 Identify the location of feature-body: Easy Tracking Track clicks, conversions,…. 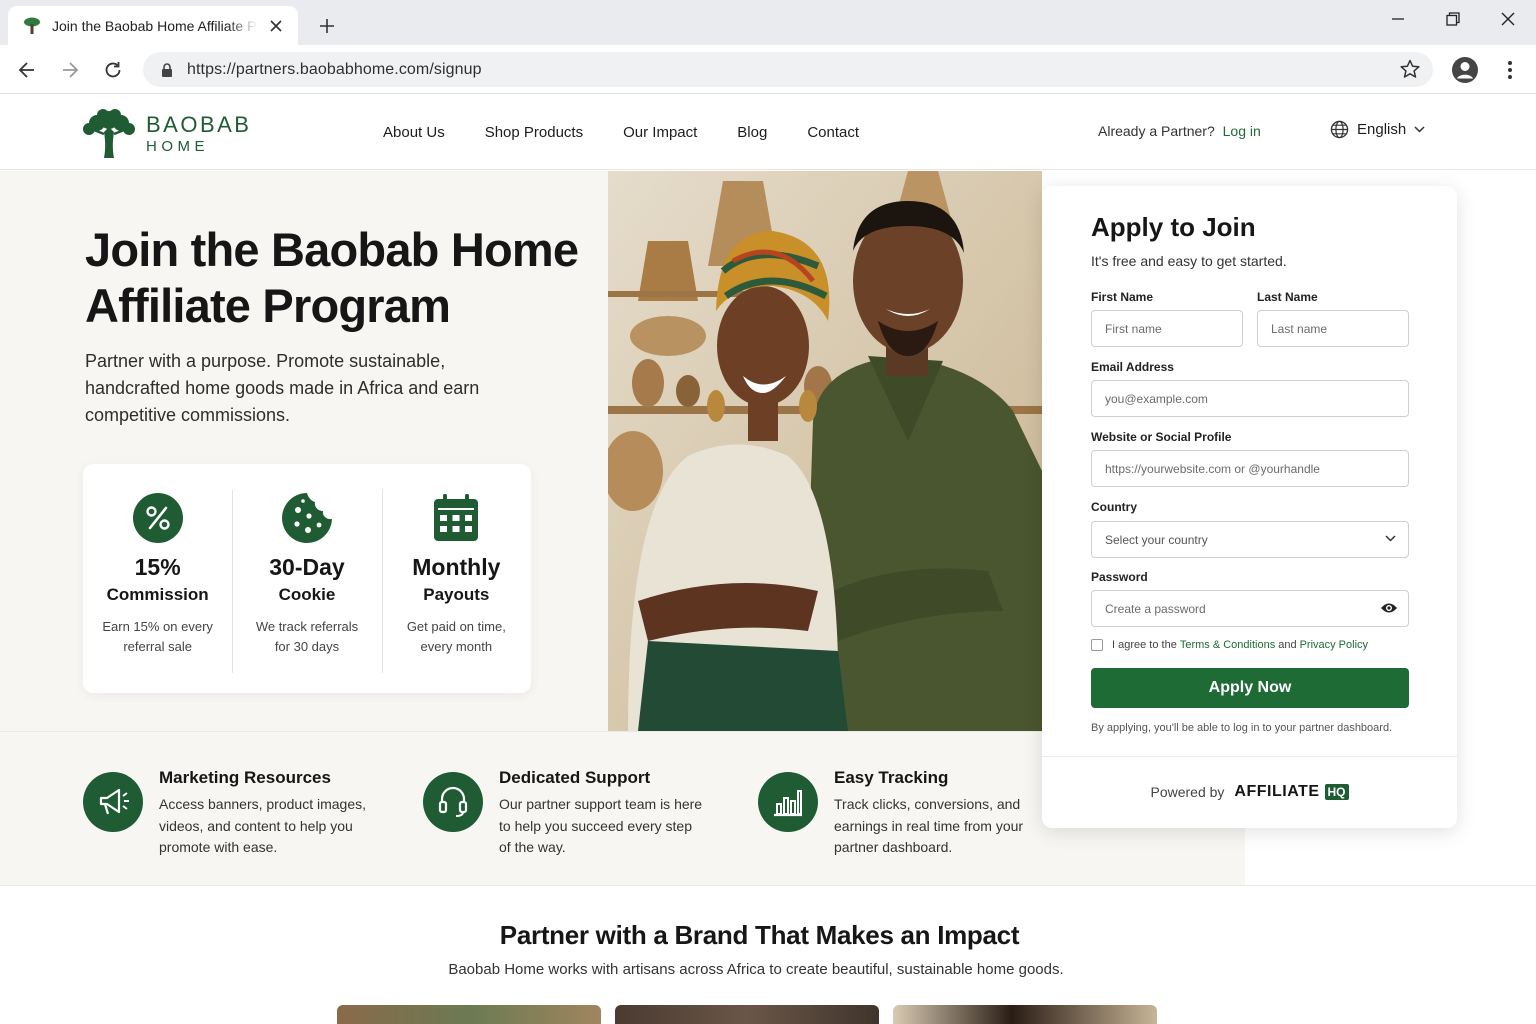
(931, 813).